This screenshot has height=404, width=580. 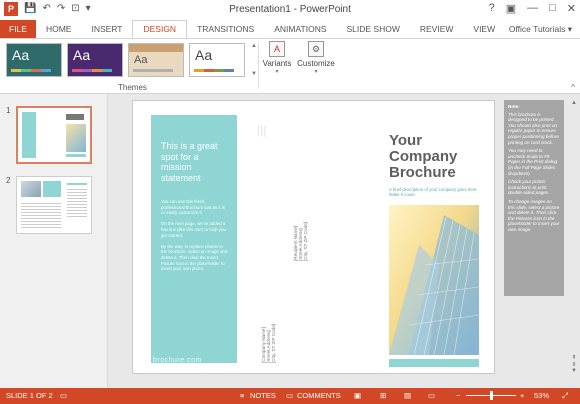 I want to click on tab-animations: ANIMATIONS, so click(x=300, y=29).